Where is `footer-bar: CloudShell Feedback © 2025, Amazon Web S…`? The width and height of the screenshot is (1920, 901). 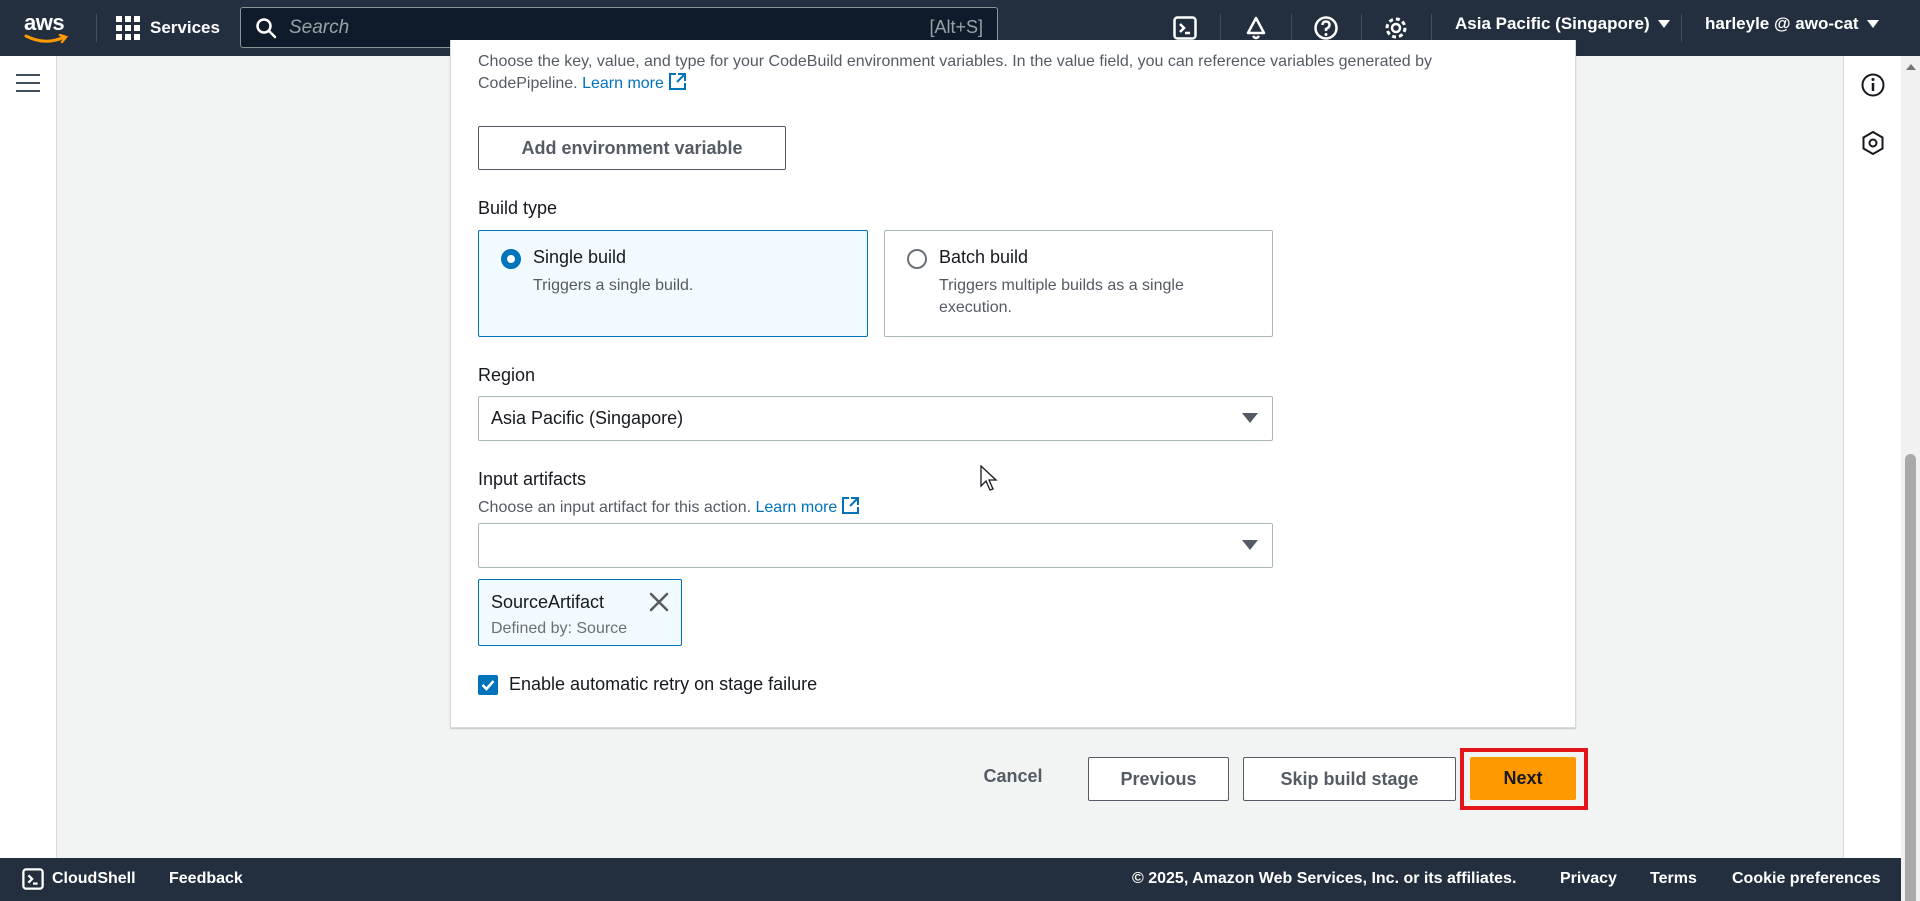
footer-bar: CloudShell Feedback © 2025, Amazon Web S… is located at coordinates (950, 879).